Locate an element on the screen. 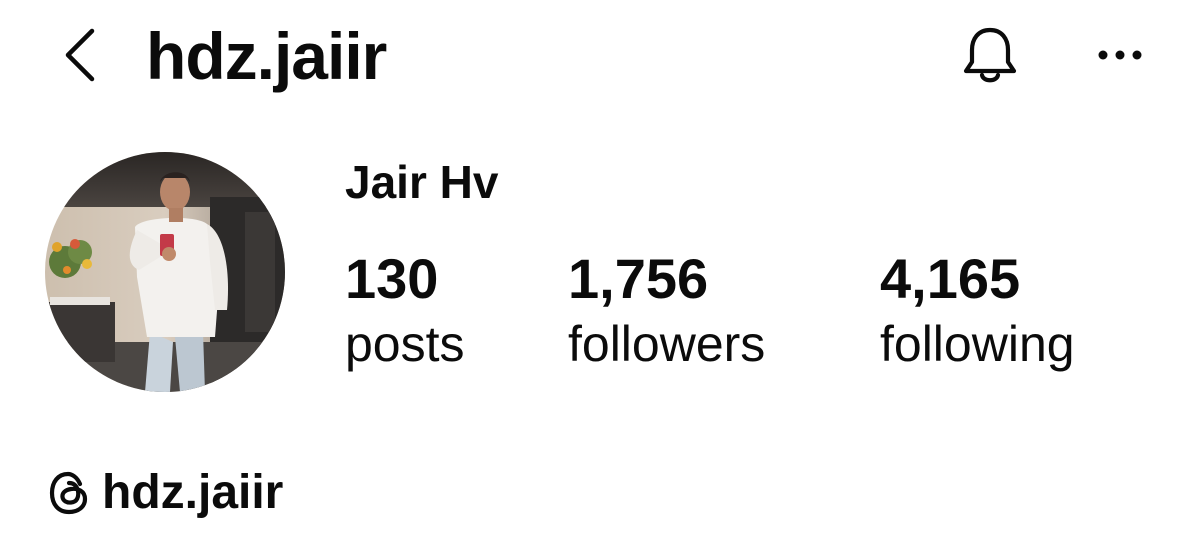 This screenshot has width=1200, height=553. threads-handle: hdz.jaiir is located at coordinates (193, 492).